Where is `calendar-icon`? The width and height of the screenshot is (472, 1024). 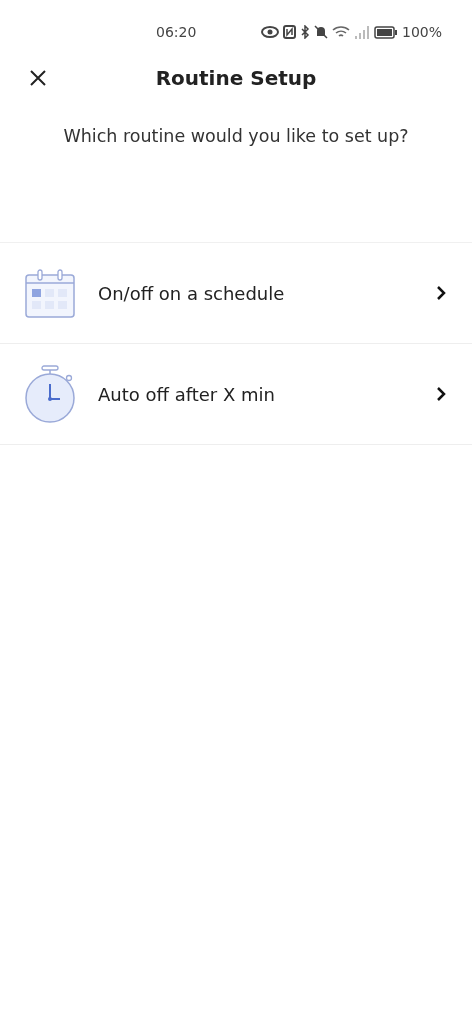
calendar-icon is located at coordinates (50, 293).